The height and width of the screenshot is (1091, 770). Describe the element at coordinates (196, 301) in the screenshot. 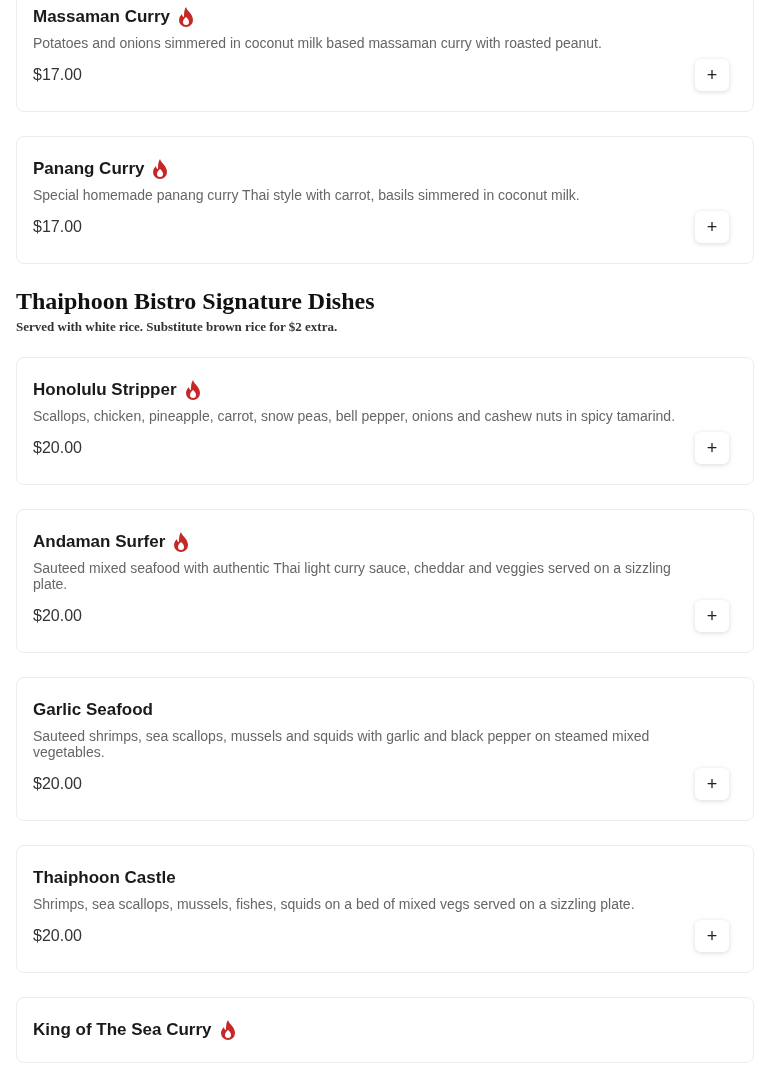

I see `section-title: Thaiphoon Bistro Signature Dishes` at that location.